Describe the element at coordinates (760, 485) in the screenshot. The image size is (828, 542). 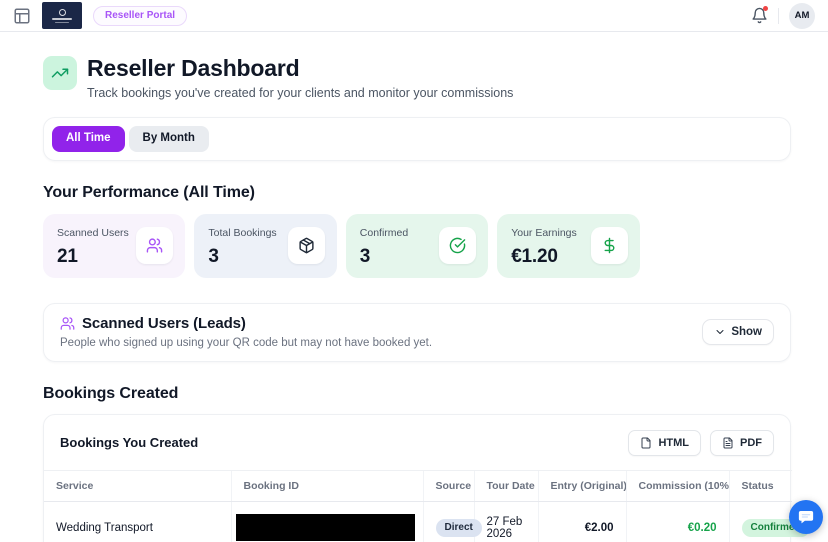
I see `col-status: Status` at that location.